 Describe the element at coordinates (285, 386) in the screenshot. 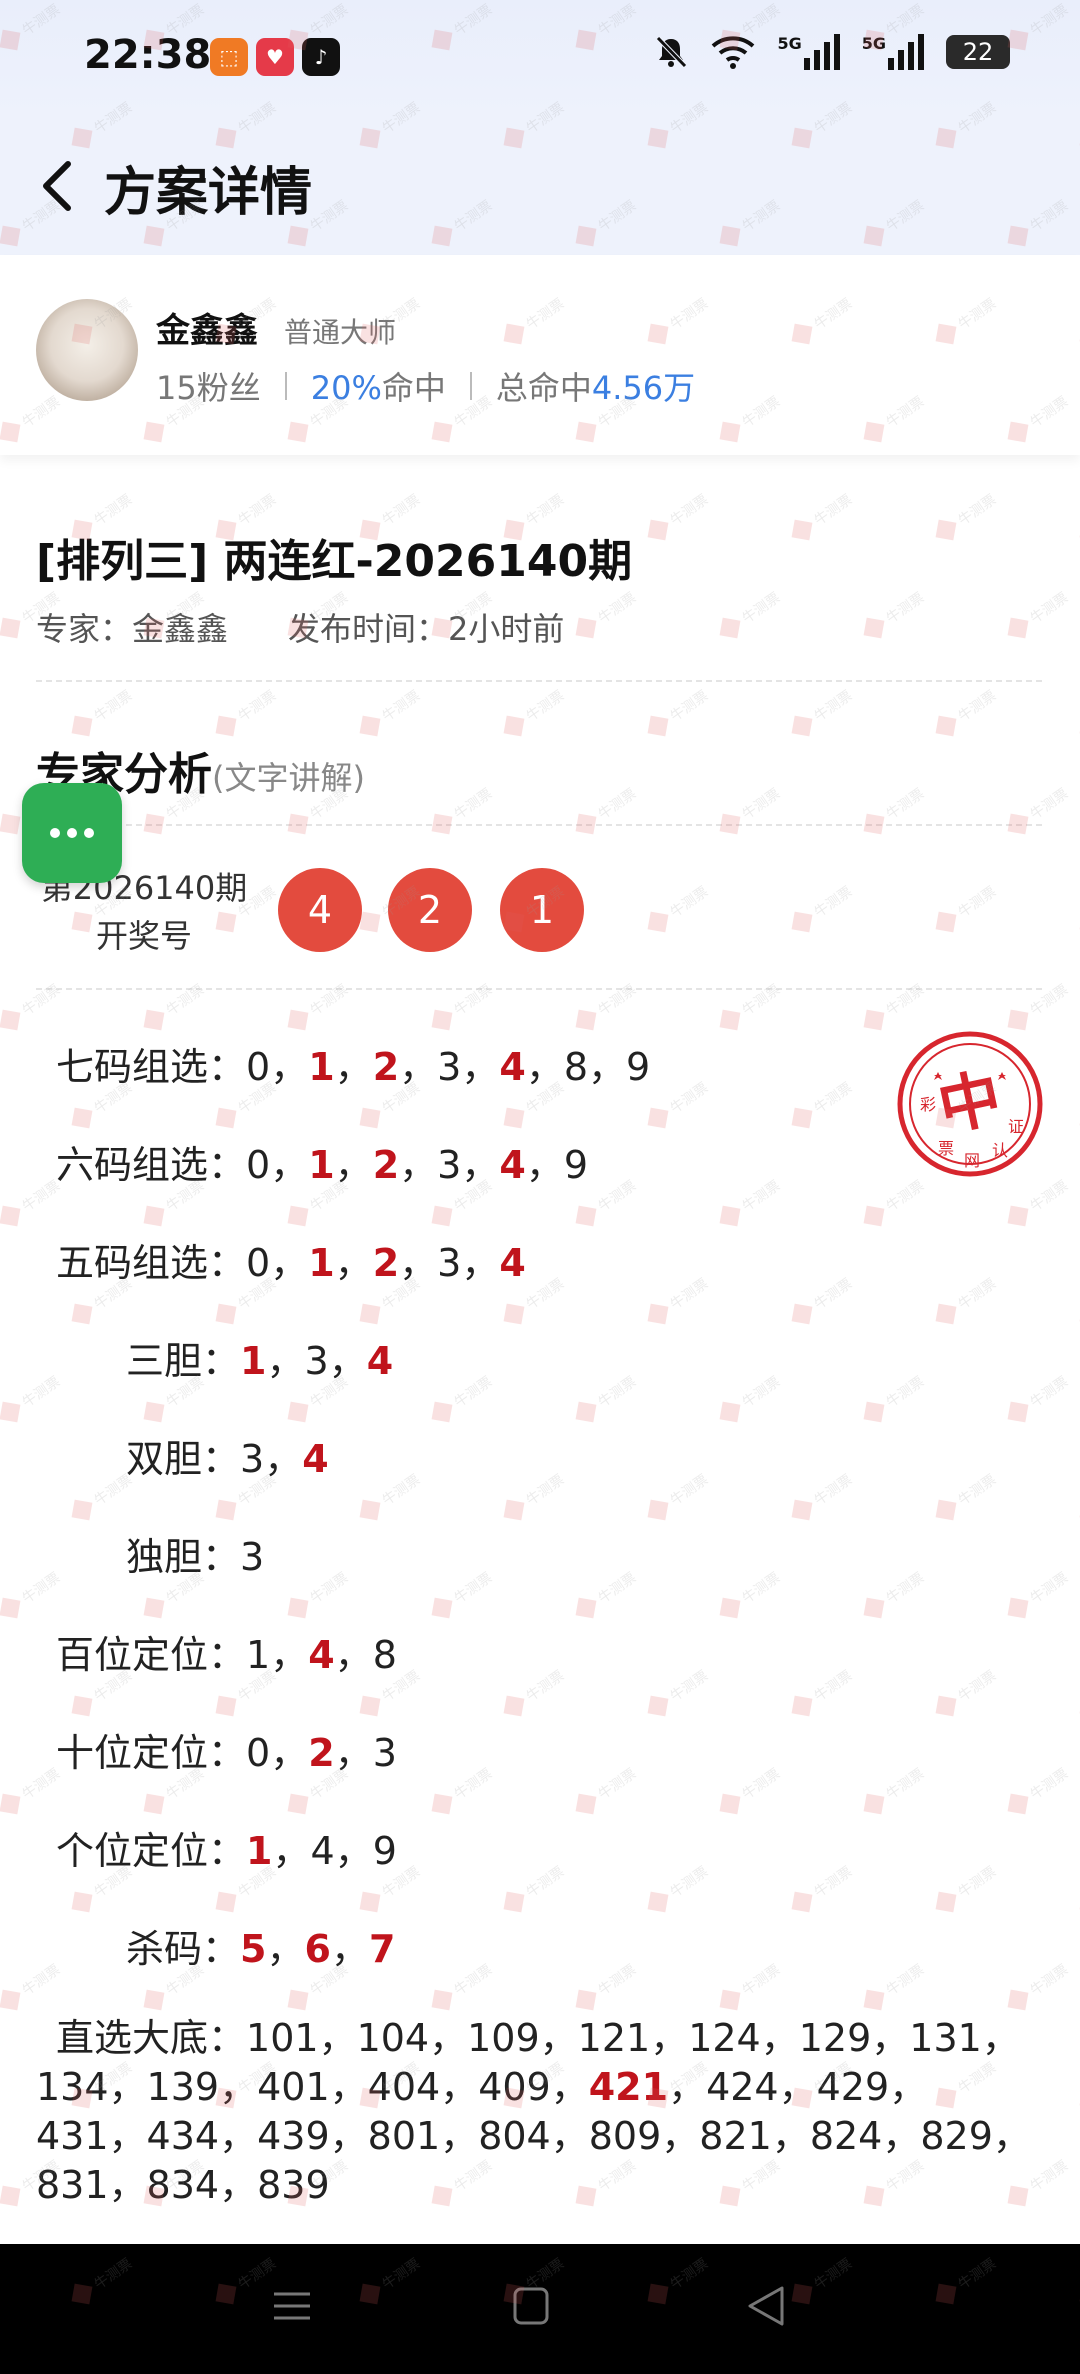

I see `divider` at that location.